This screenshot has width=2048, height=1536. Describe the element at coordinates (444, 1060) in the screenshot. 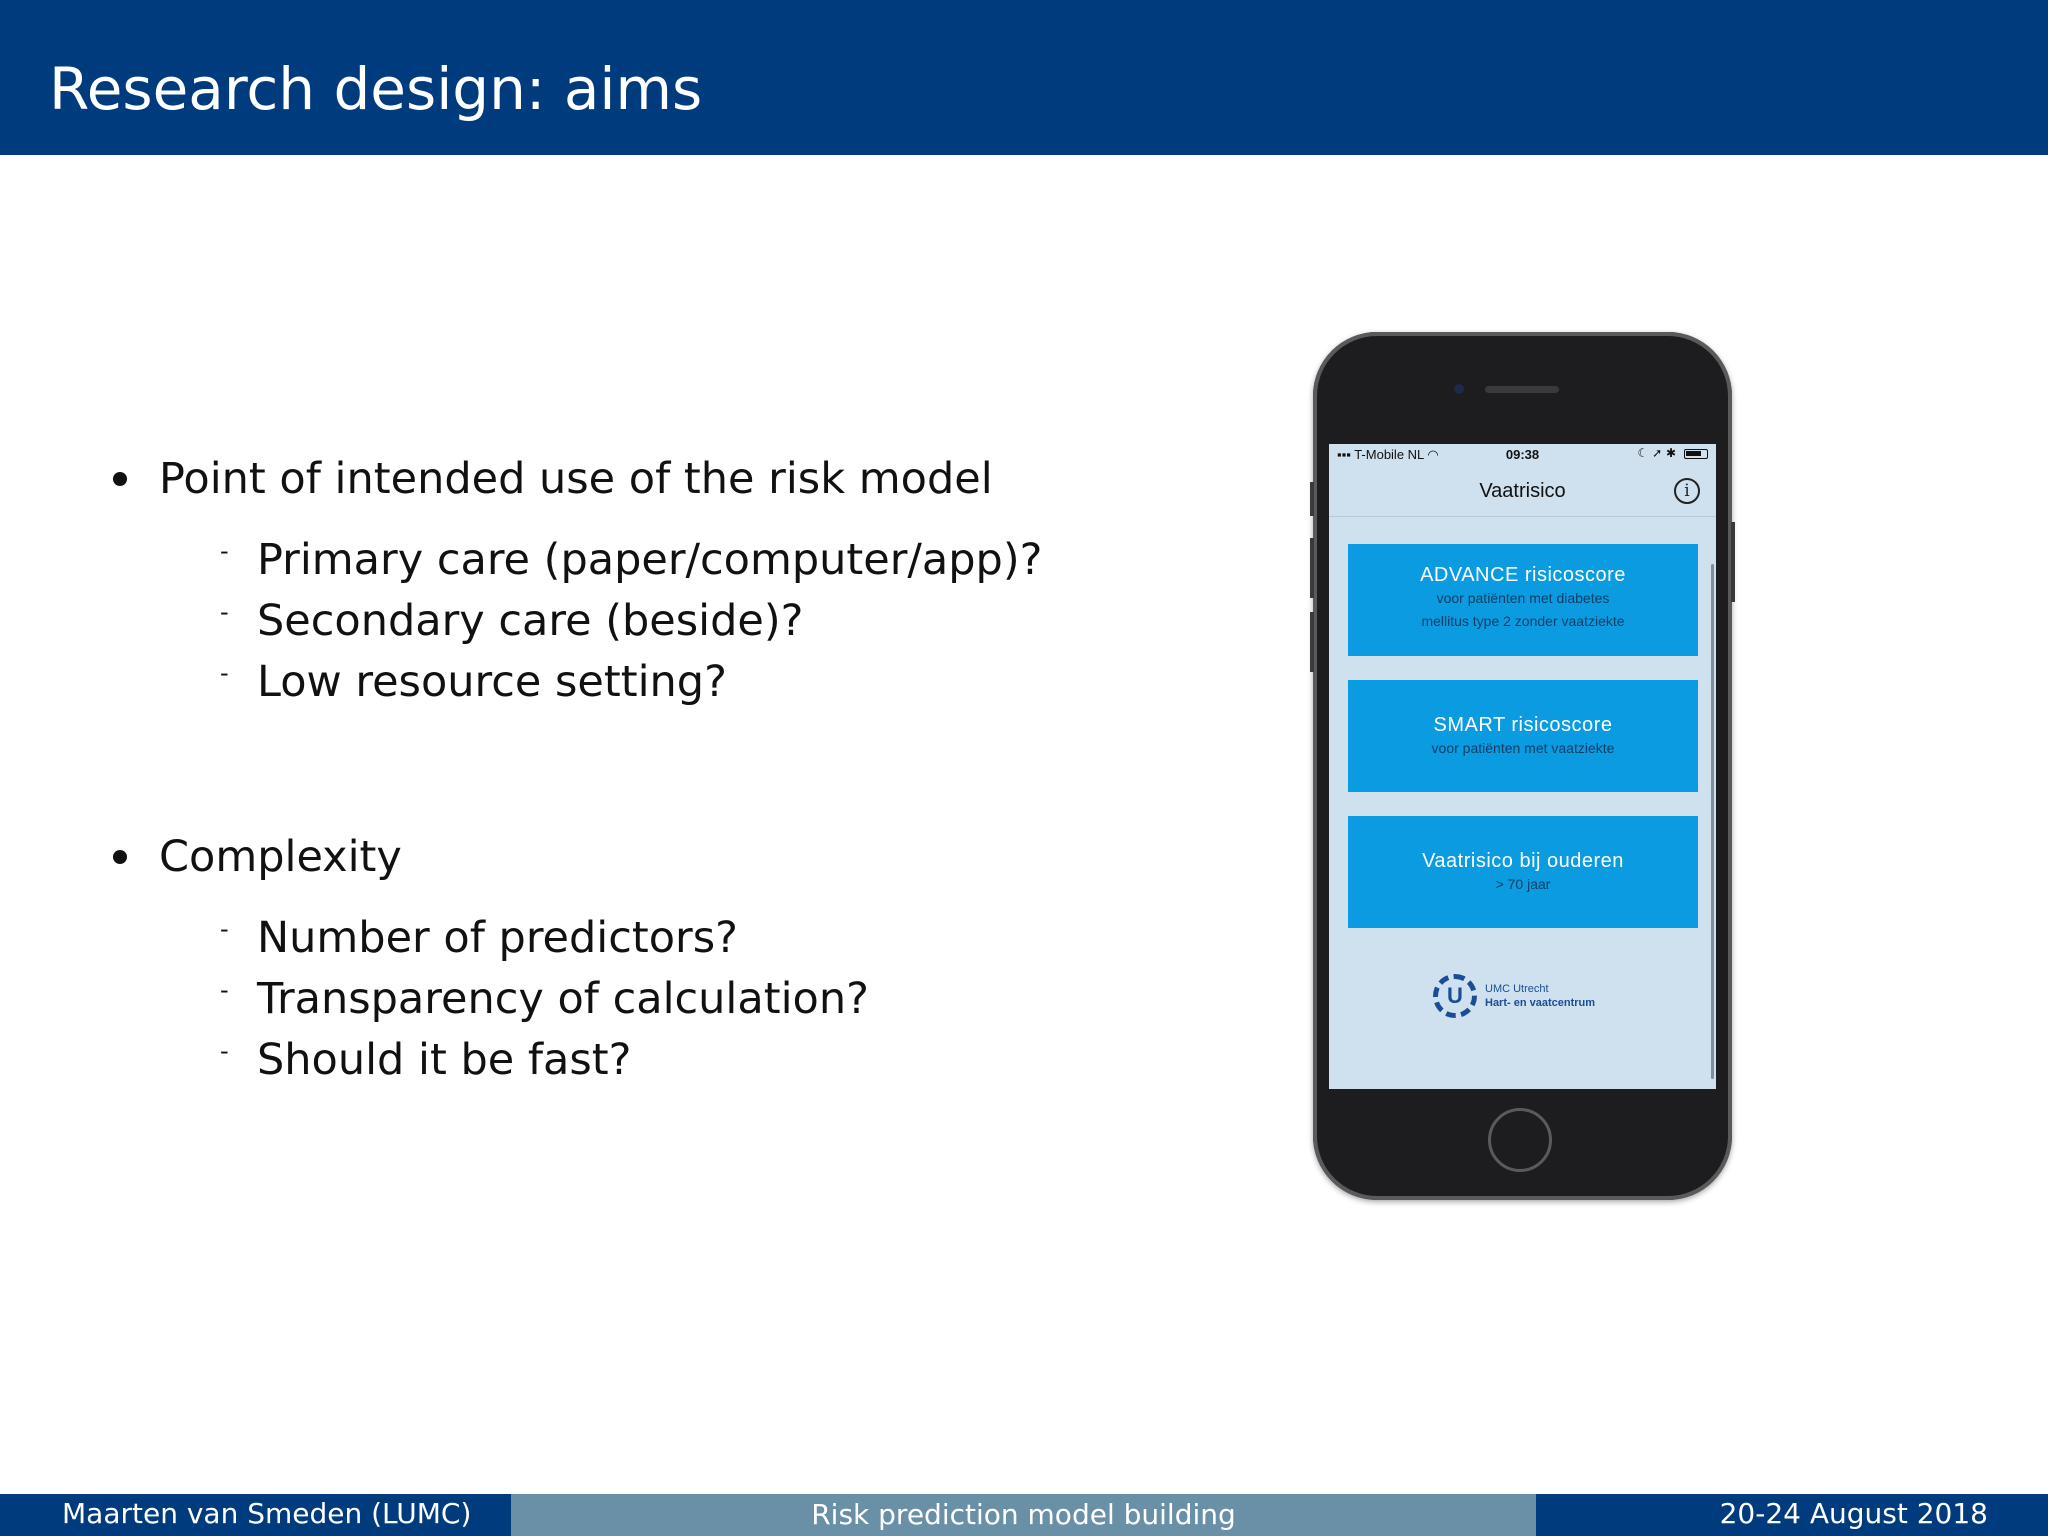

I see `sub-item-text: Should it be fast?` at that location.